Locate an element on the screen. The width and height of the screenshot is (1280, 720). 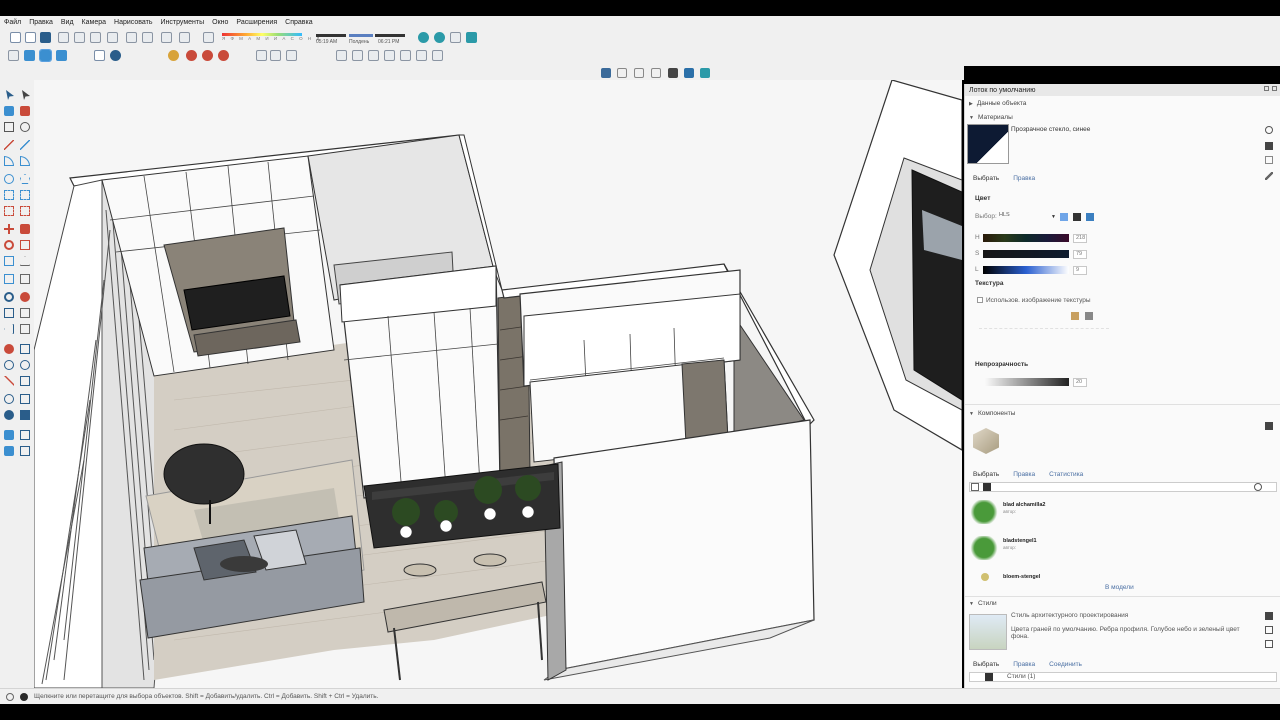
view-front-icon is located at coordinates (373, 55).